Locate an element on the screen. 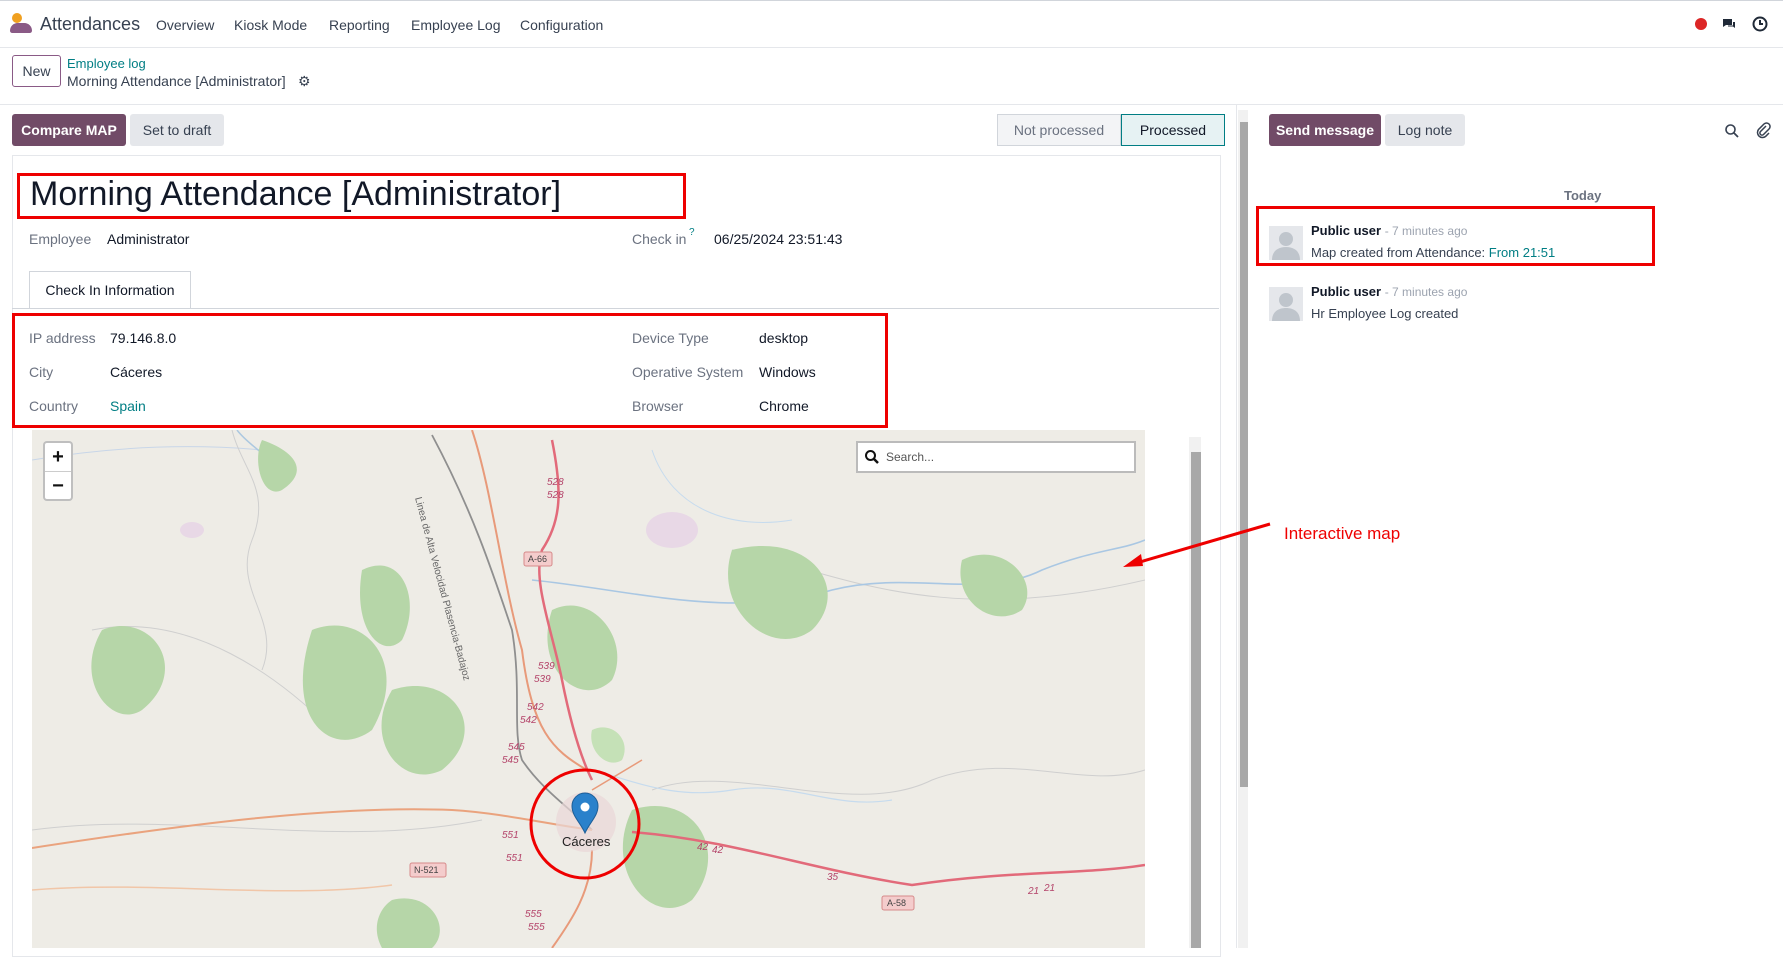  attachment-paperclip-icon is located at coordinates (1763, 130).